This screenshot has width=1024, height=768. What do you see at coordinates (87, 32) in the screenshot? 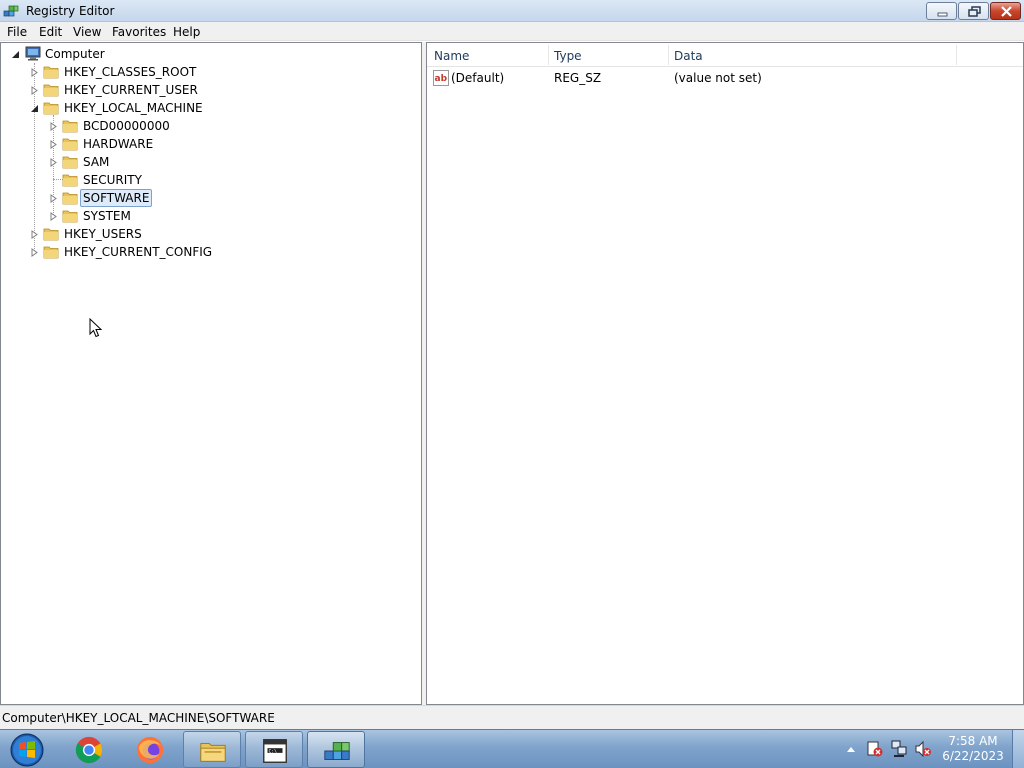
I see `menu-view: View` at bounding box center [87, 32].